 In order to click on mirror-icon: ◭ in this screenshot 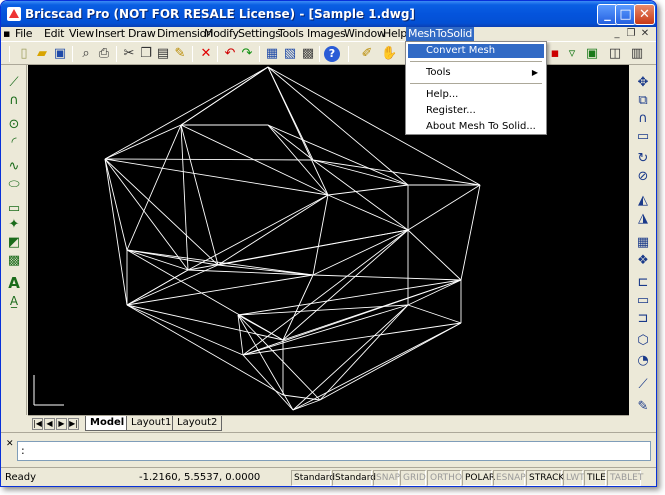, I will do `click(643, 201)`.